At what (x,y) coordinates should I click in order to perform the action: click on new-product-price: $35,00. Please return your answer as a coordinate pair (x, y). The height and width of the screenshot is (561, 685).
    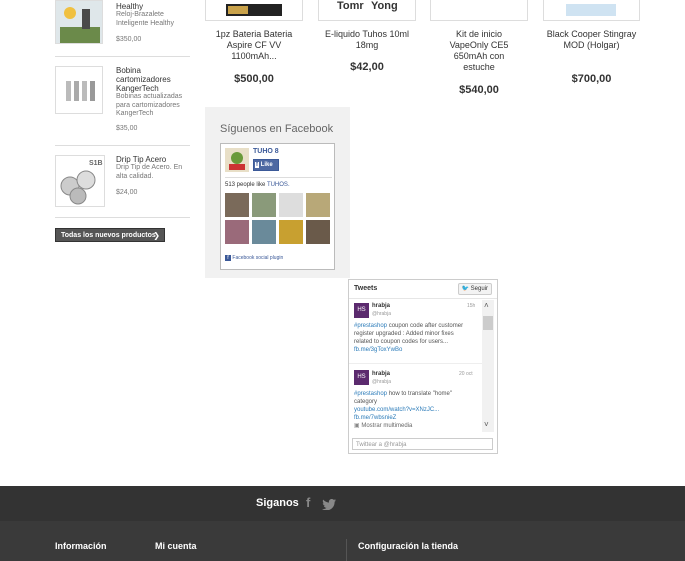
    Looking at the image, I should click on (127, 128).